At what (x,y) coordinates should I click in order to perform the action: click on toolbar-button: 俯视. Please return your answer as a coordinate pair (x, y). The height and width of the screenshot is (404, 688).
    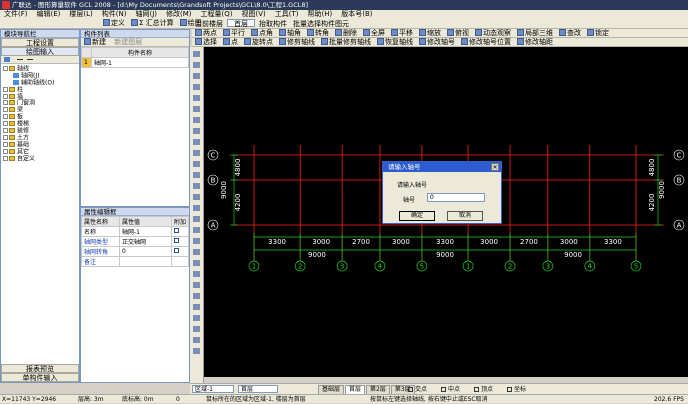
    Looking at the image, I should click on (458, 33).